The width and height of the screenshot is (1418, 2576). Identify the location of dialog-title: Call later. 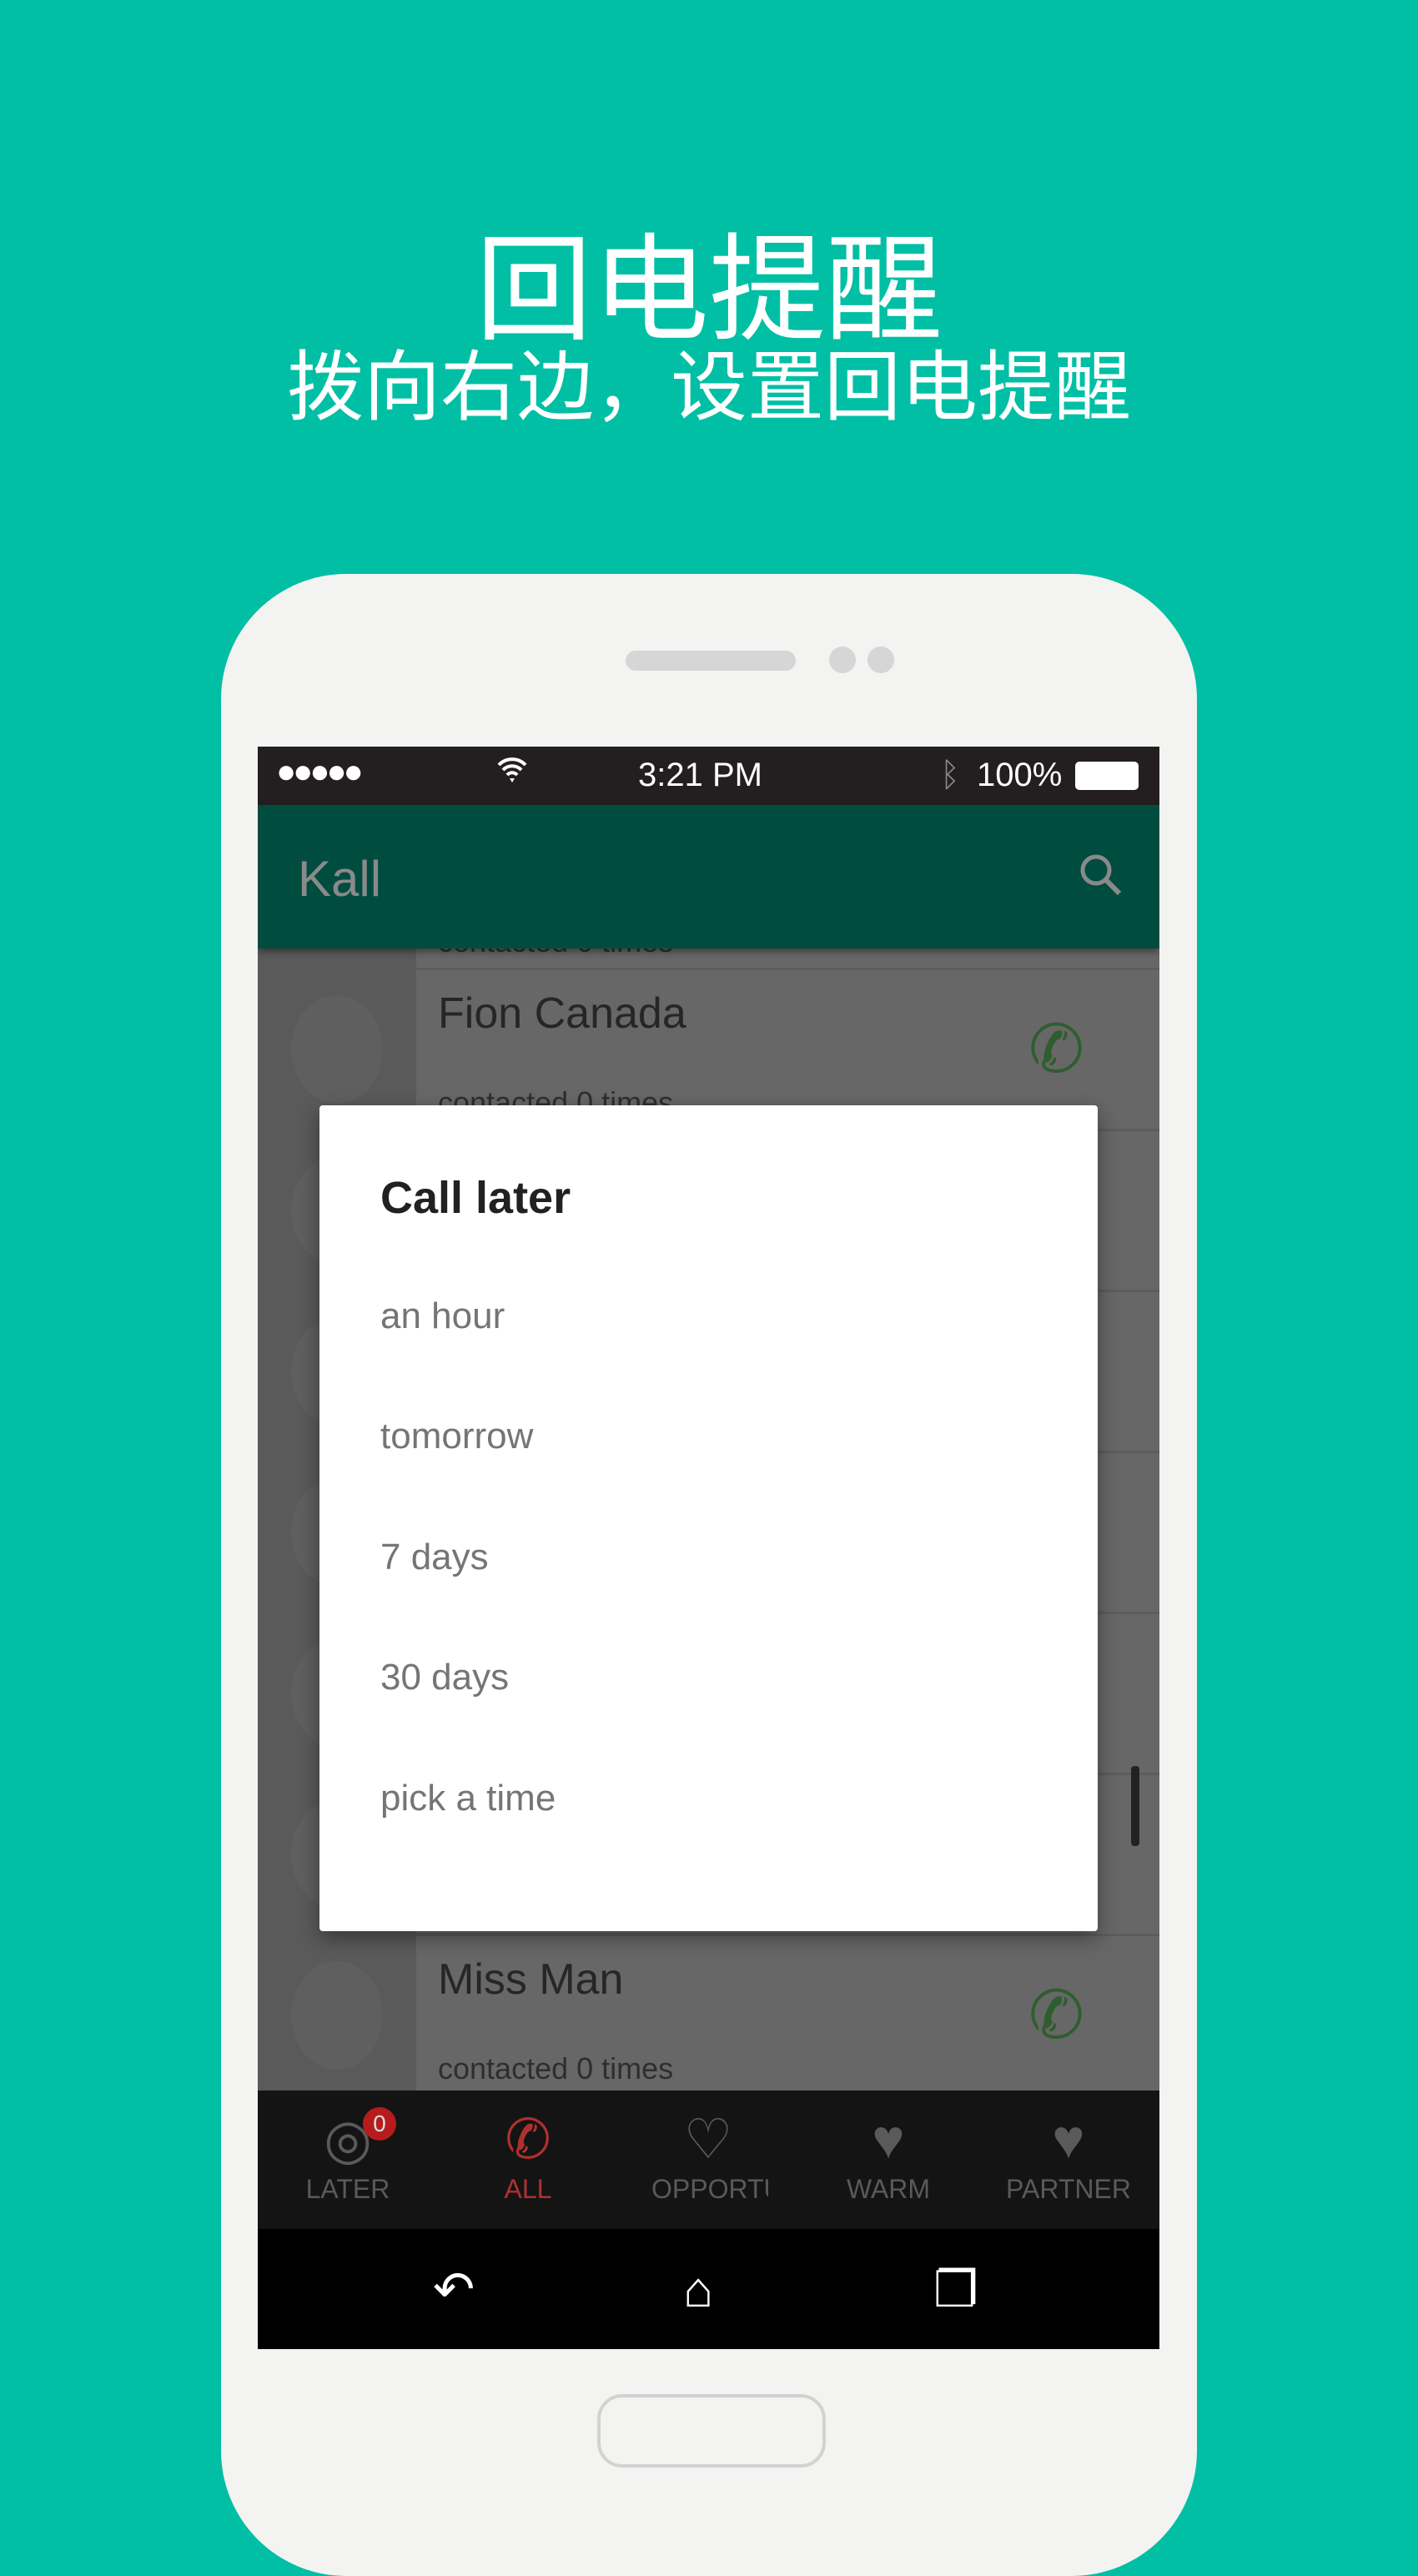
(475, 1198).